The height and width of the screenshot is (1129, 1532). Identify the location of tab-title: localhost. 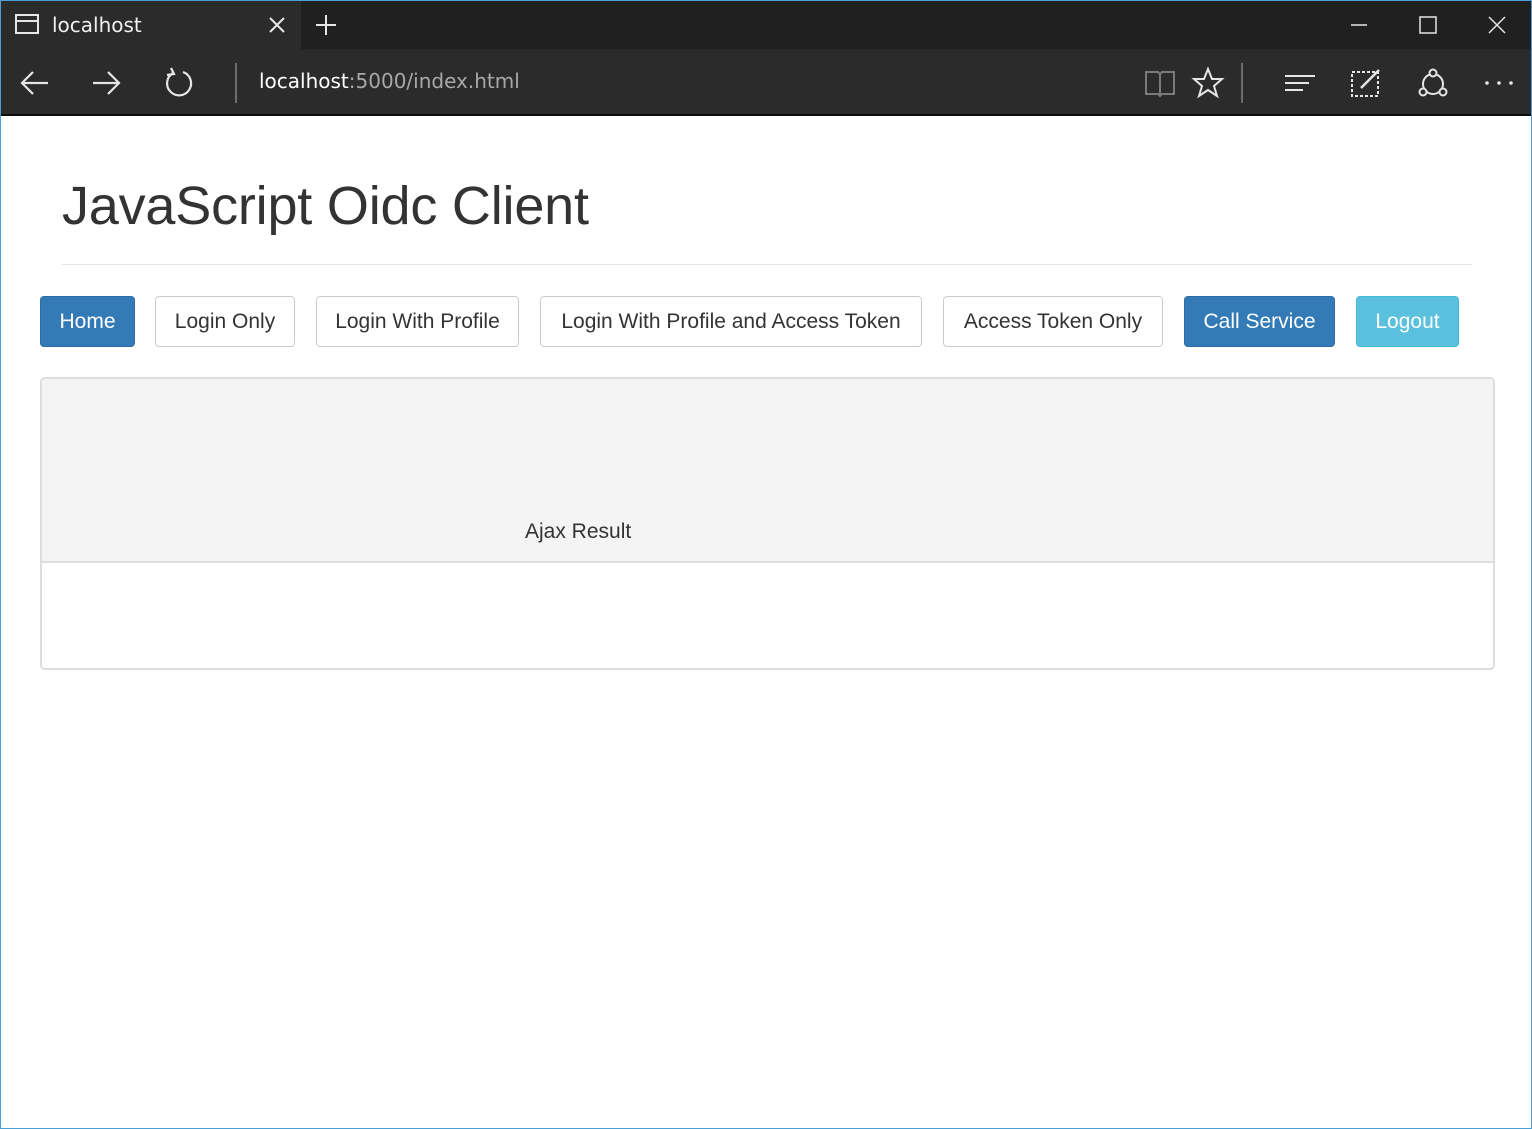
(97, 25).